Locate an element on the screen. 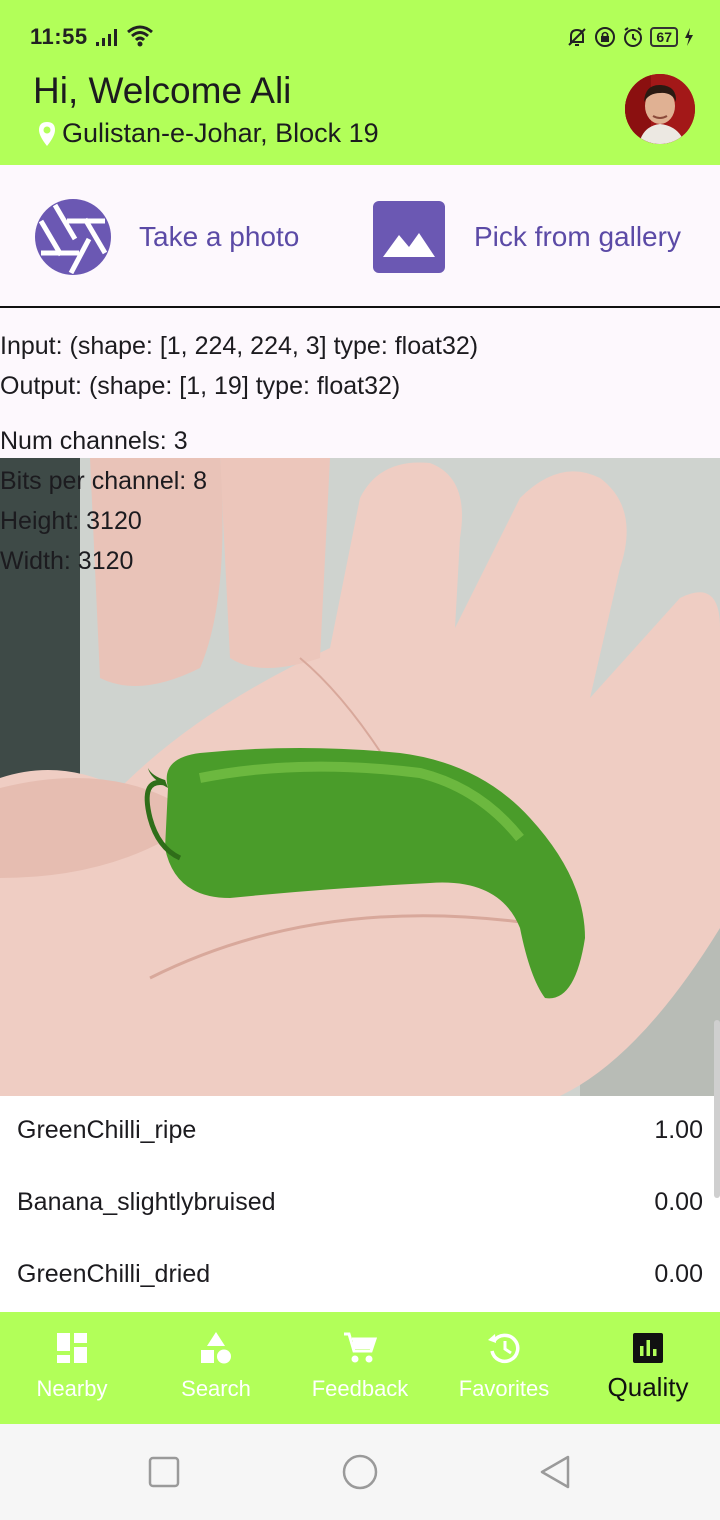  output-shape-text: Output: (shape: [1, 19] type: float32) is located at coordinates (200, 386).